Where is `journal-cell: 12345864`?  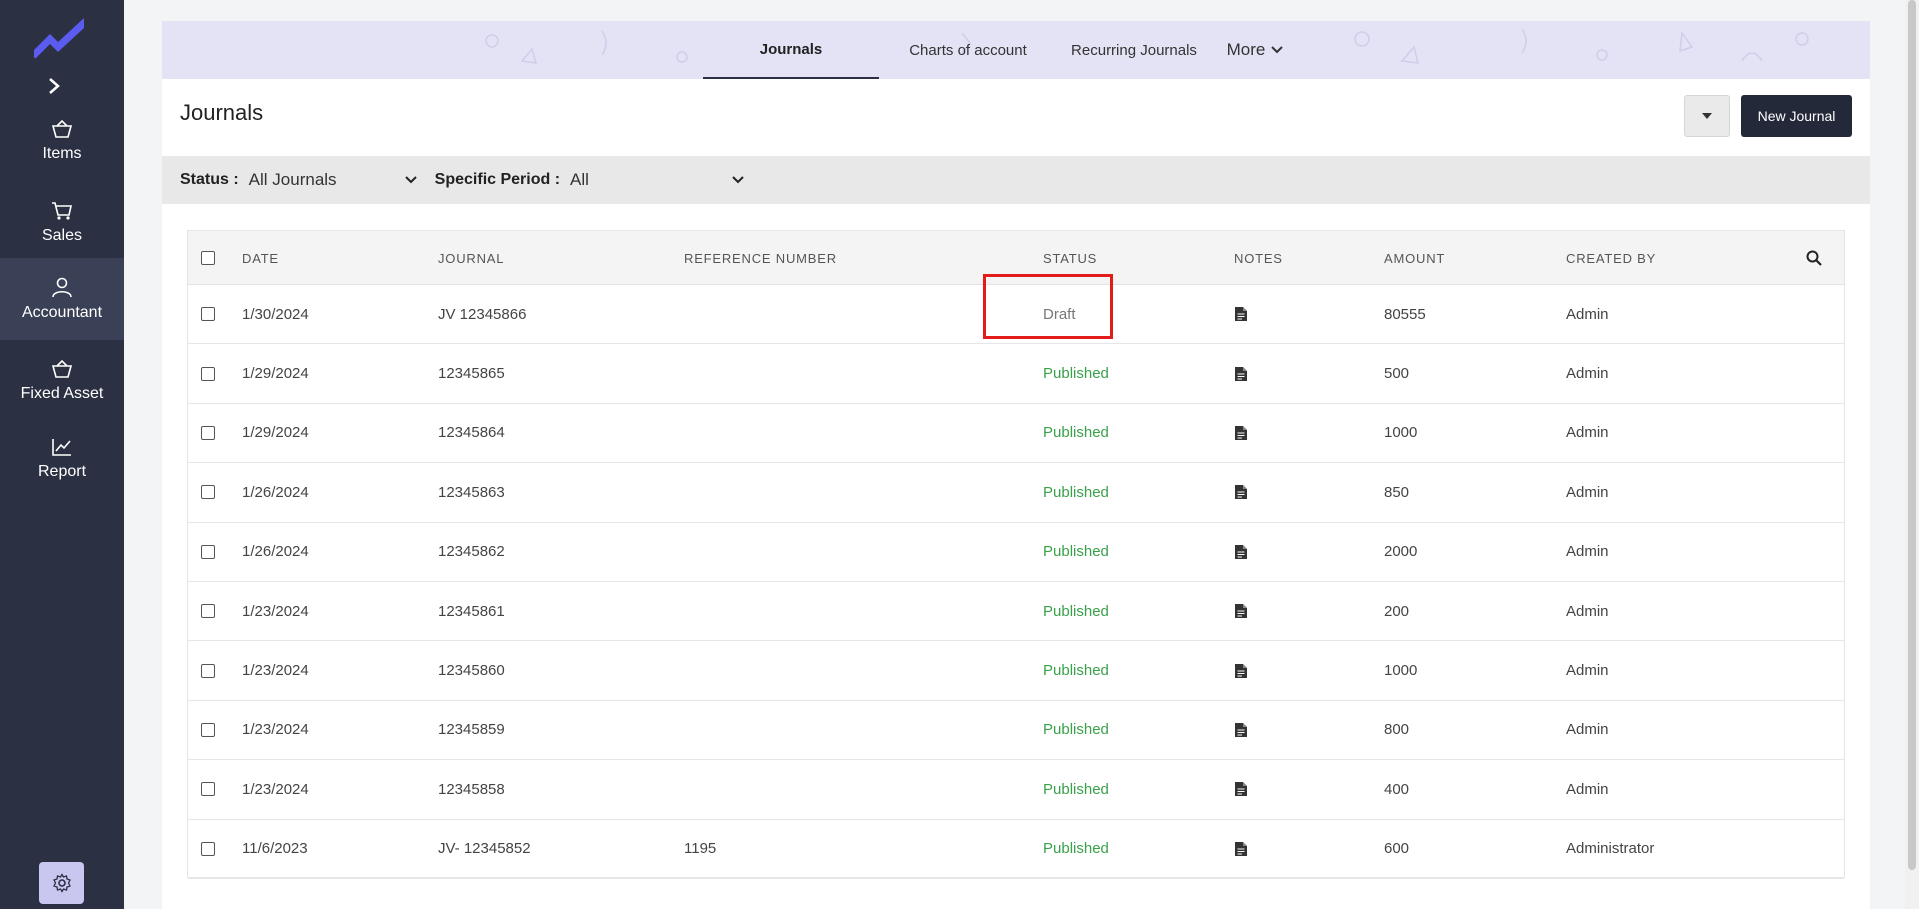
journal-cell: 12345864 is located at coordinates (471, 433).